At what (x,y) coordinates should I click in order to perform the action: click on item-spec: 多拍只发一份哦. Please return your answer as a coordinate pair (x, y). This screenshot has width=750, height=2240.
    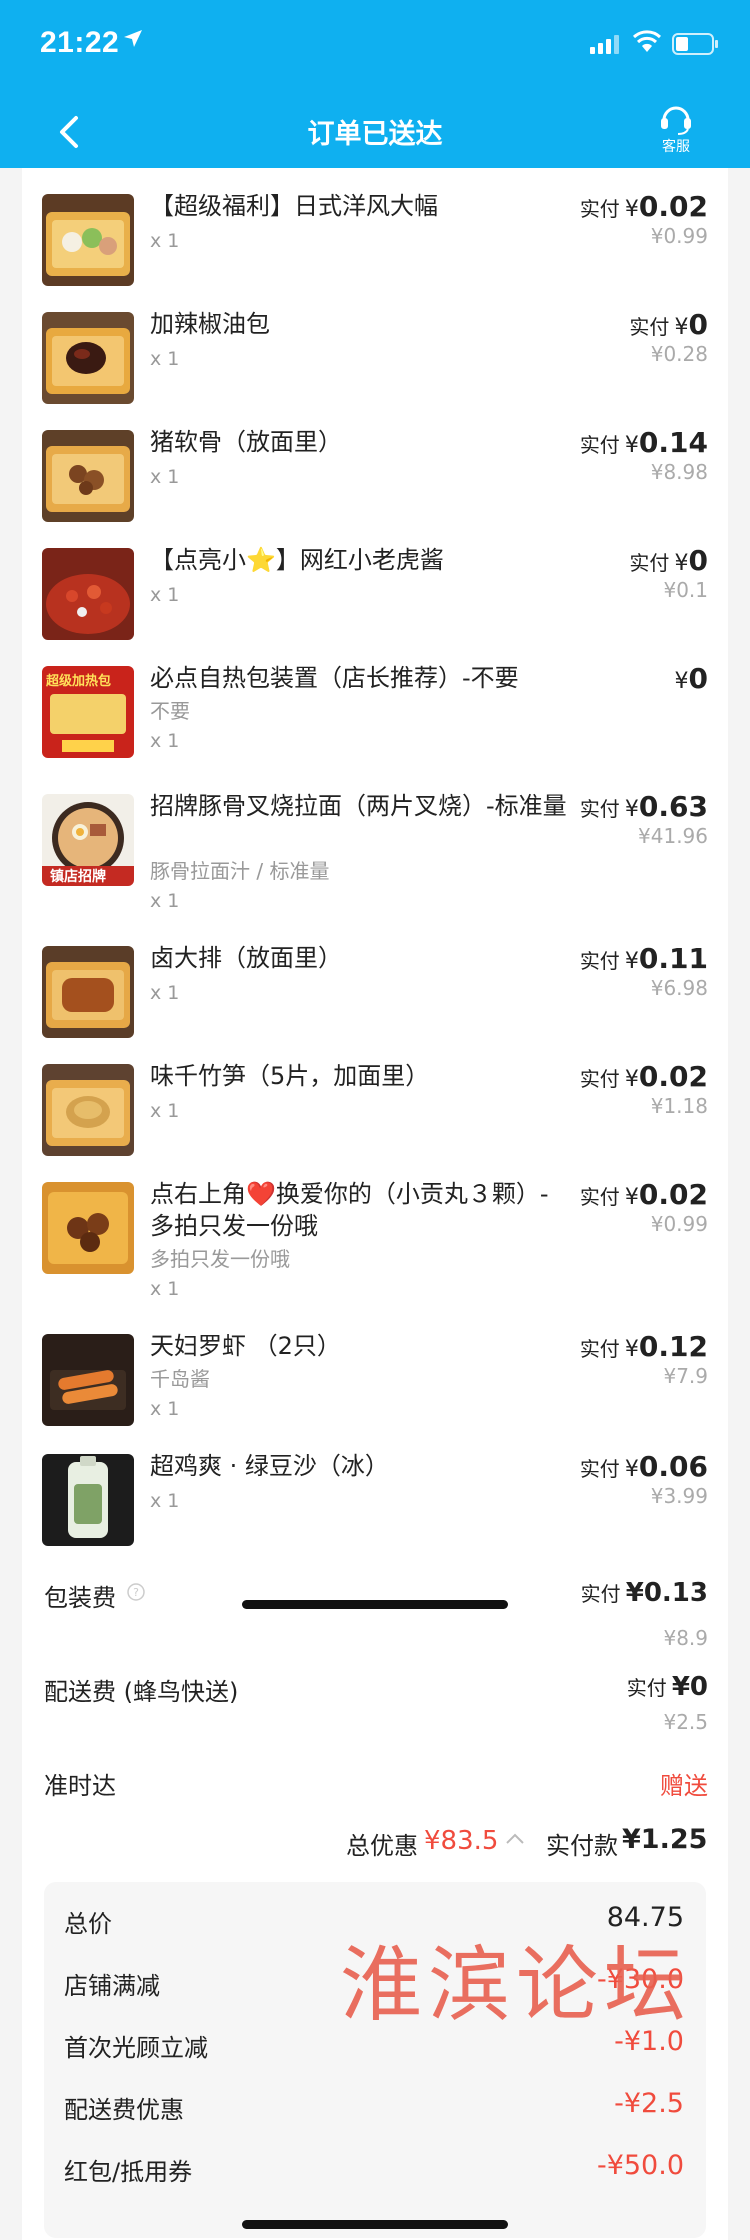
    Looking at the image, I should click on (220, 1259).